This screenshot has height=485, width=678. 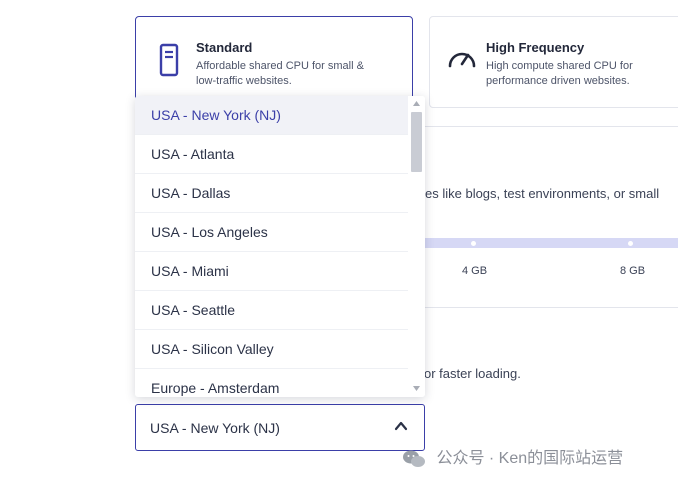 I want to click on scrollbar-thumb, so click(x=416, y=142).